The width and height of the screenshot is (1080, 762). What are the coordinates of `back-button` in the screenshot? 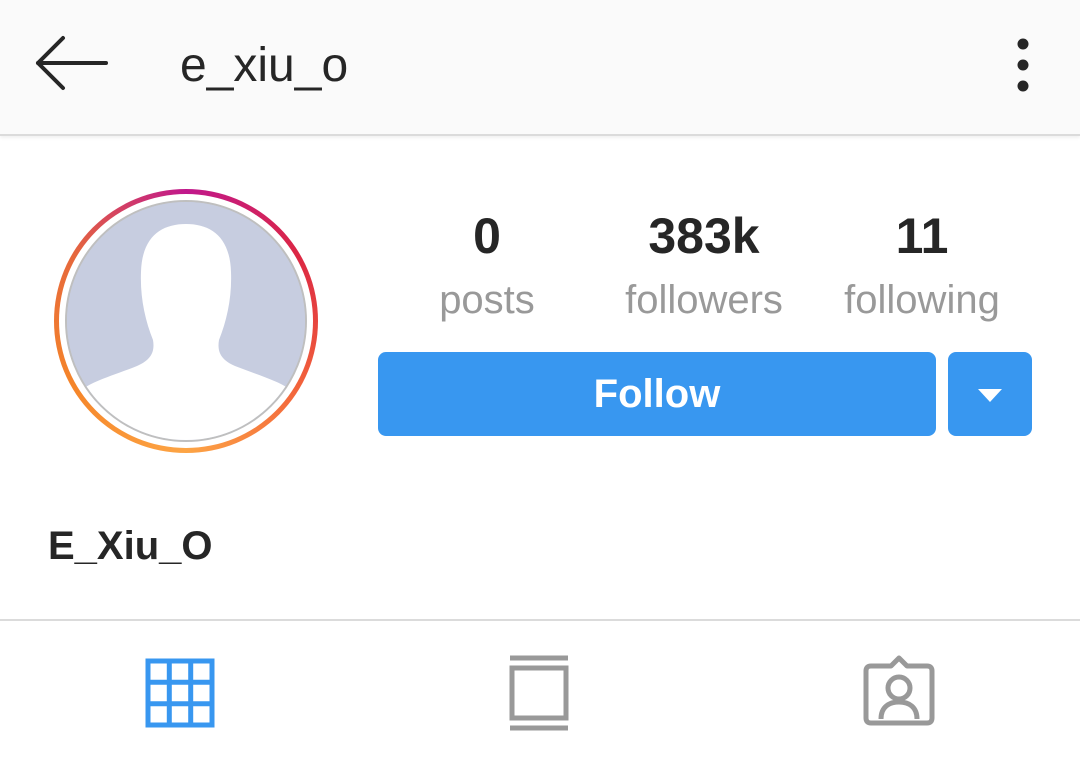 It's located at (71, 63).